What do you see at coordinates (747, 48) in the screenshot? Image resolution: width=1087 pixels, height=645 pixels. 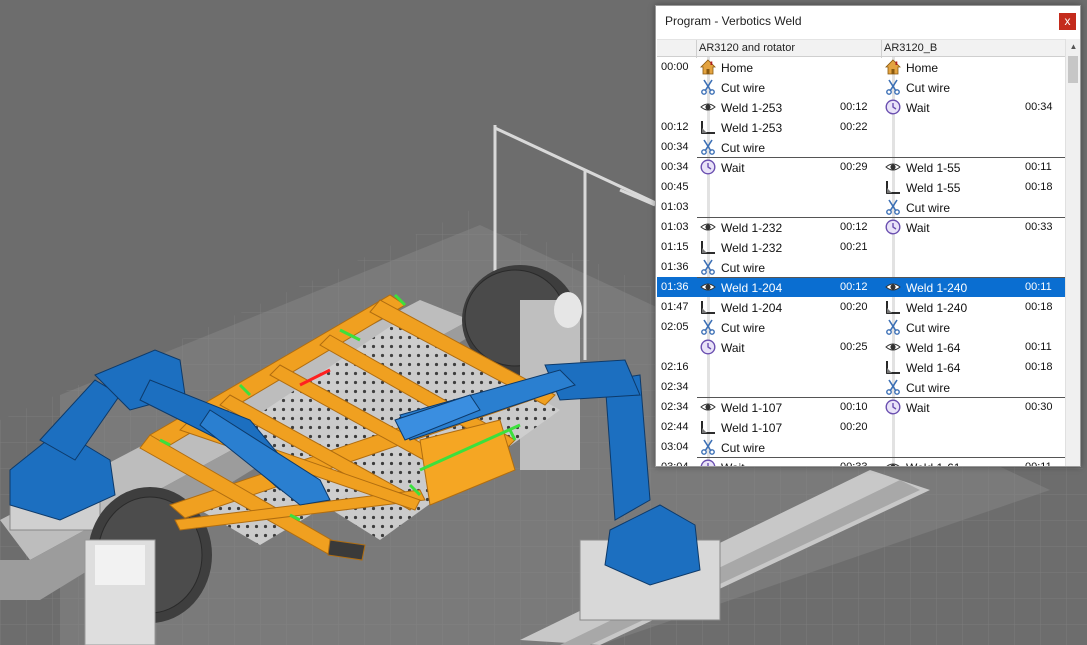 I see `column-header-robot-a: AR3120 and rotator` at bounding box center [747, 48].